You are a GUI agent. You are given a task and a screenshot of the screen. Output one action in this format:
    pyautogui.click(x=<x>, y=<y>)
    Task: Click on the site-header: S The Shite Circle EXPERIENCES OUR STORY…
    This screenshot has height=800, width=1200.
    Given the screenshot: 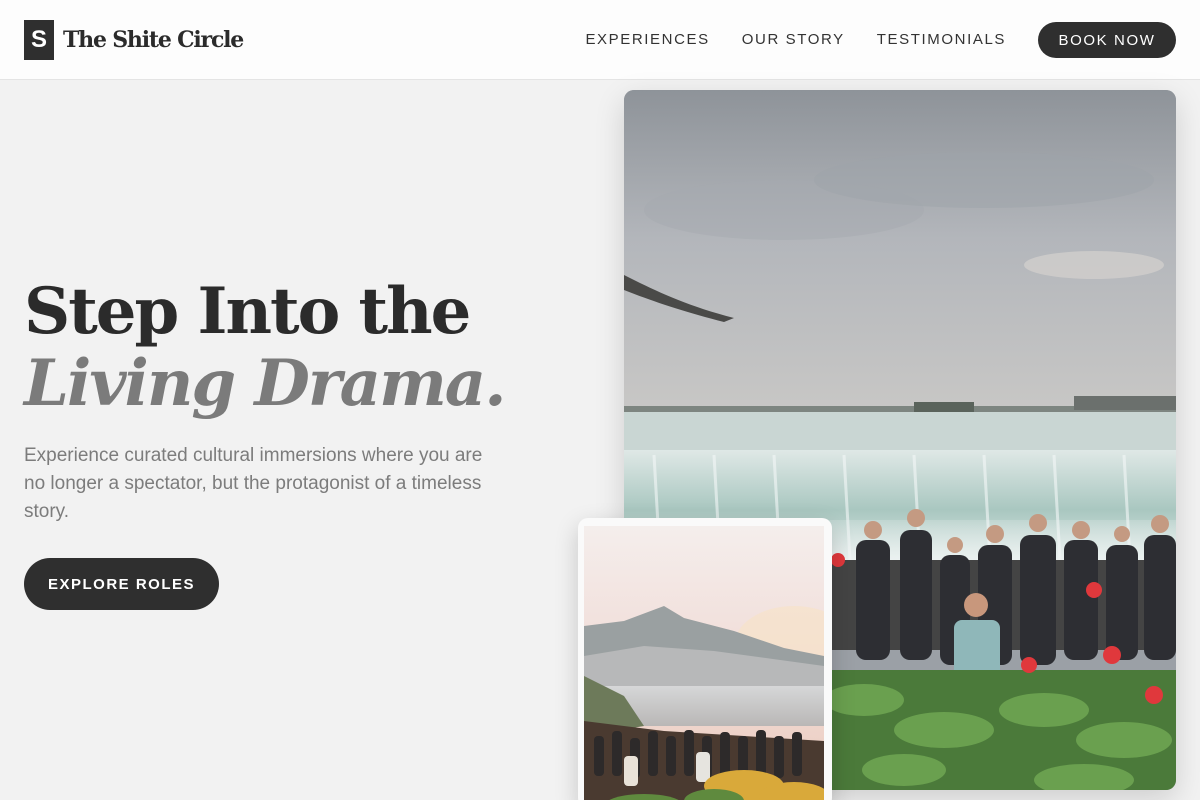 What is the action you would take?
    pyautogui.click(x=600, y=40)
    